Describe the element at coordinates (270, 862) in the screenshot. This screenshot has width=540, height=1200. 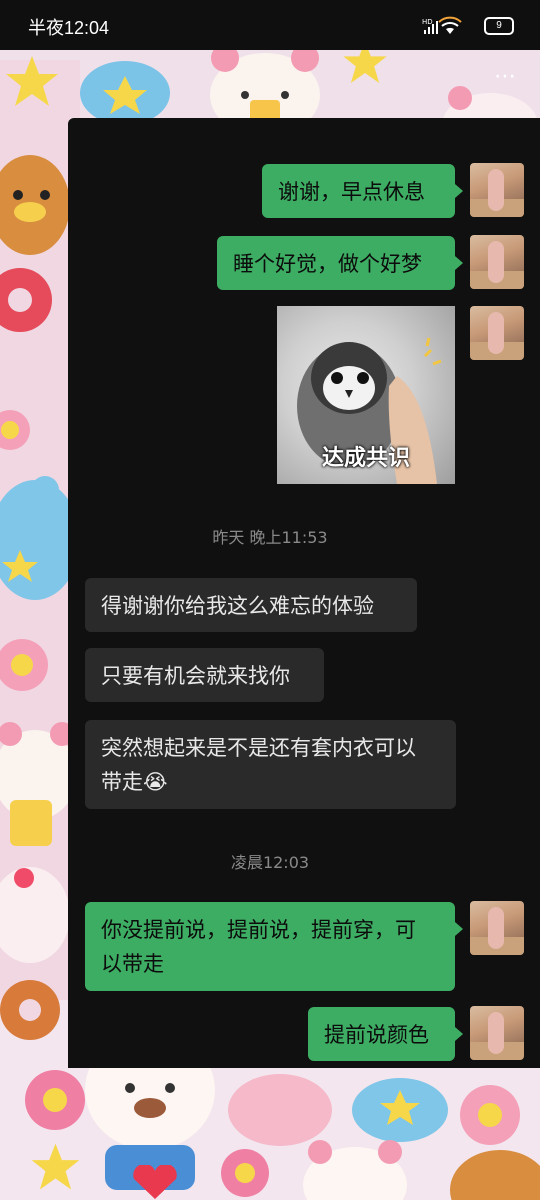
I see `timestamp: 凌晨12:03` at that location.